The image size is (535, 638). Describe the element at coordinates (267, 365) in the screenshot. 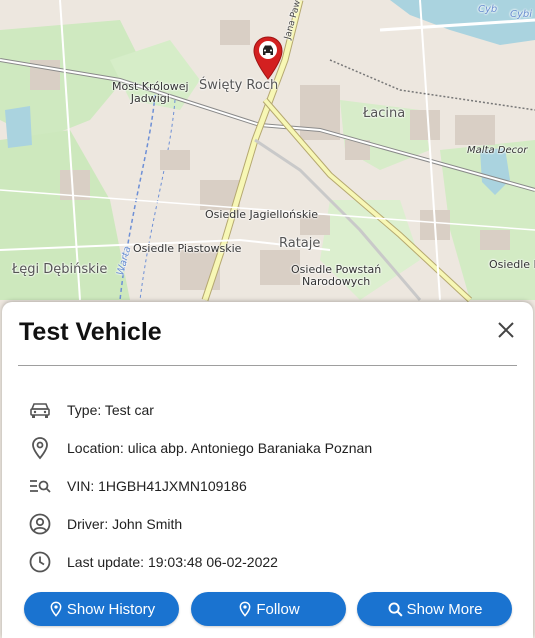

I see `divider` at that location.